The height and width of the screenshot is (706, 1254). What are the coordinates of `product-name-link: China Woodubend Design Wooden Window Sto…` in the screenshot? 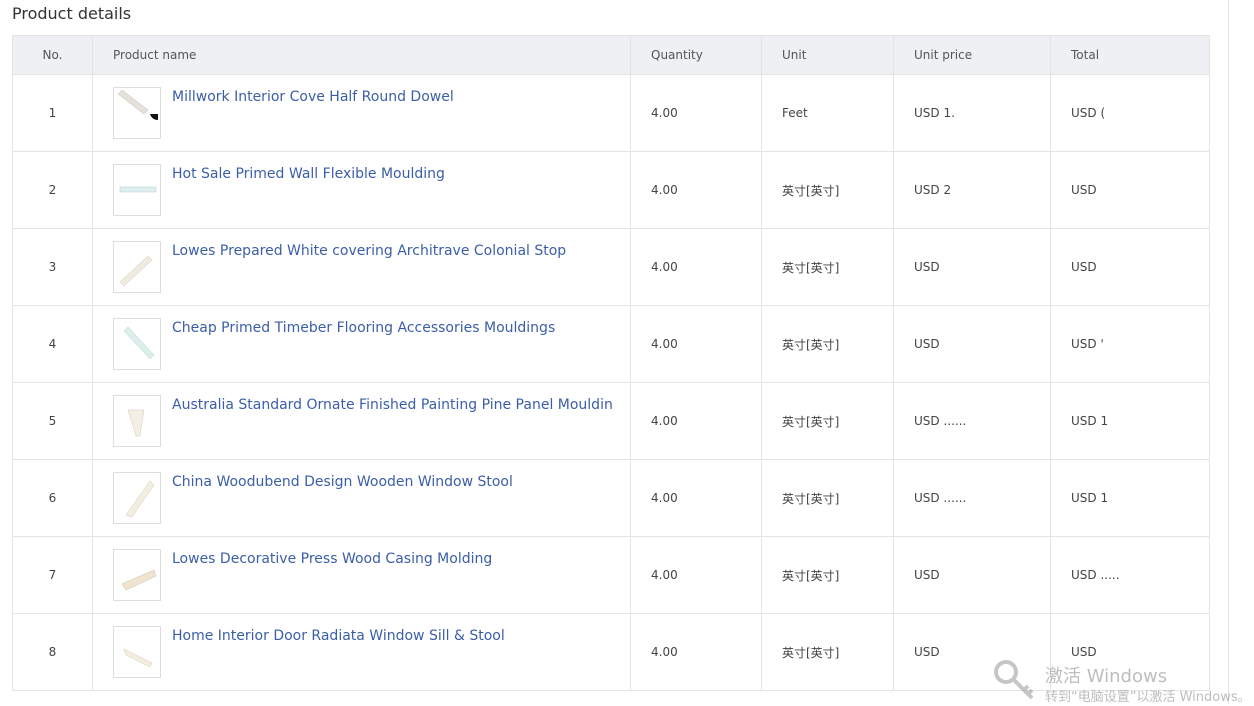 It's located at (392, 482).